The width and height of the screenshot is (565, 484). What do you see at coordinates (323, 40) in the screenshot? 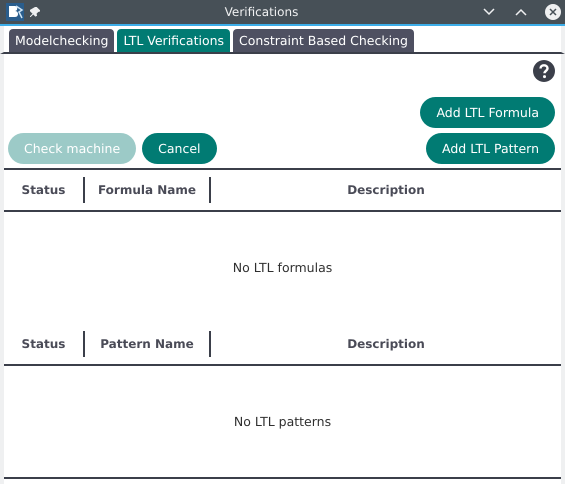
I see `tab: Constraint Based Checking` at bounding box center [323, 40].